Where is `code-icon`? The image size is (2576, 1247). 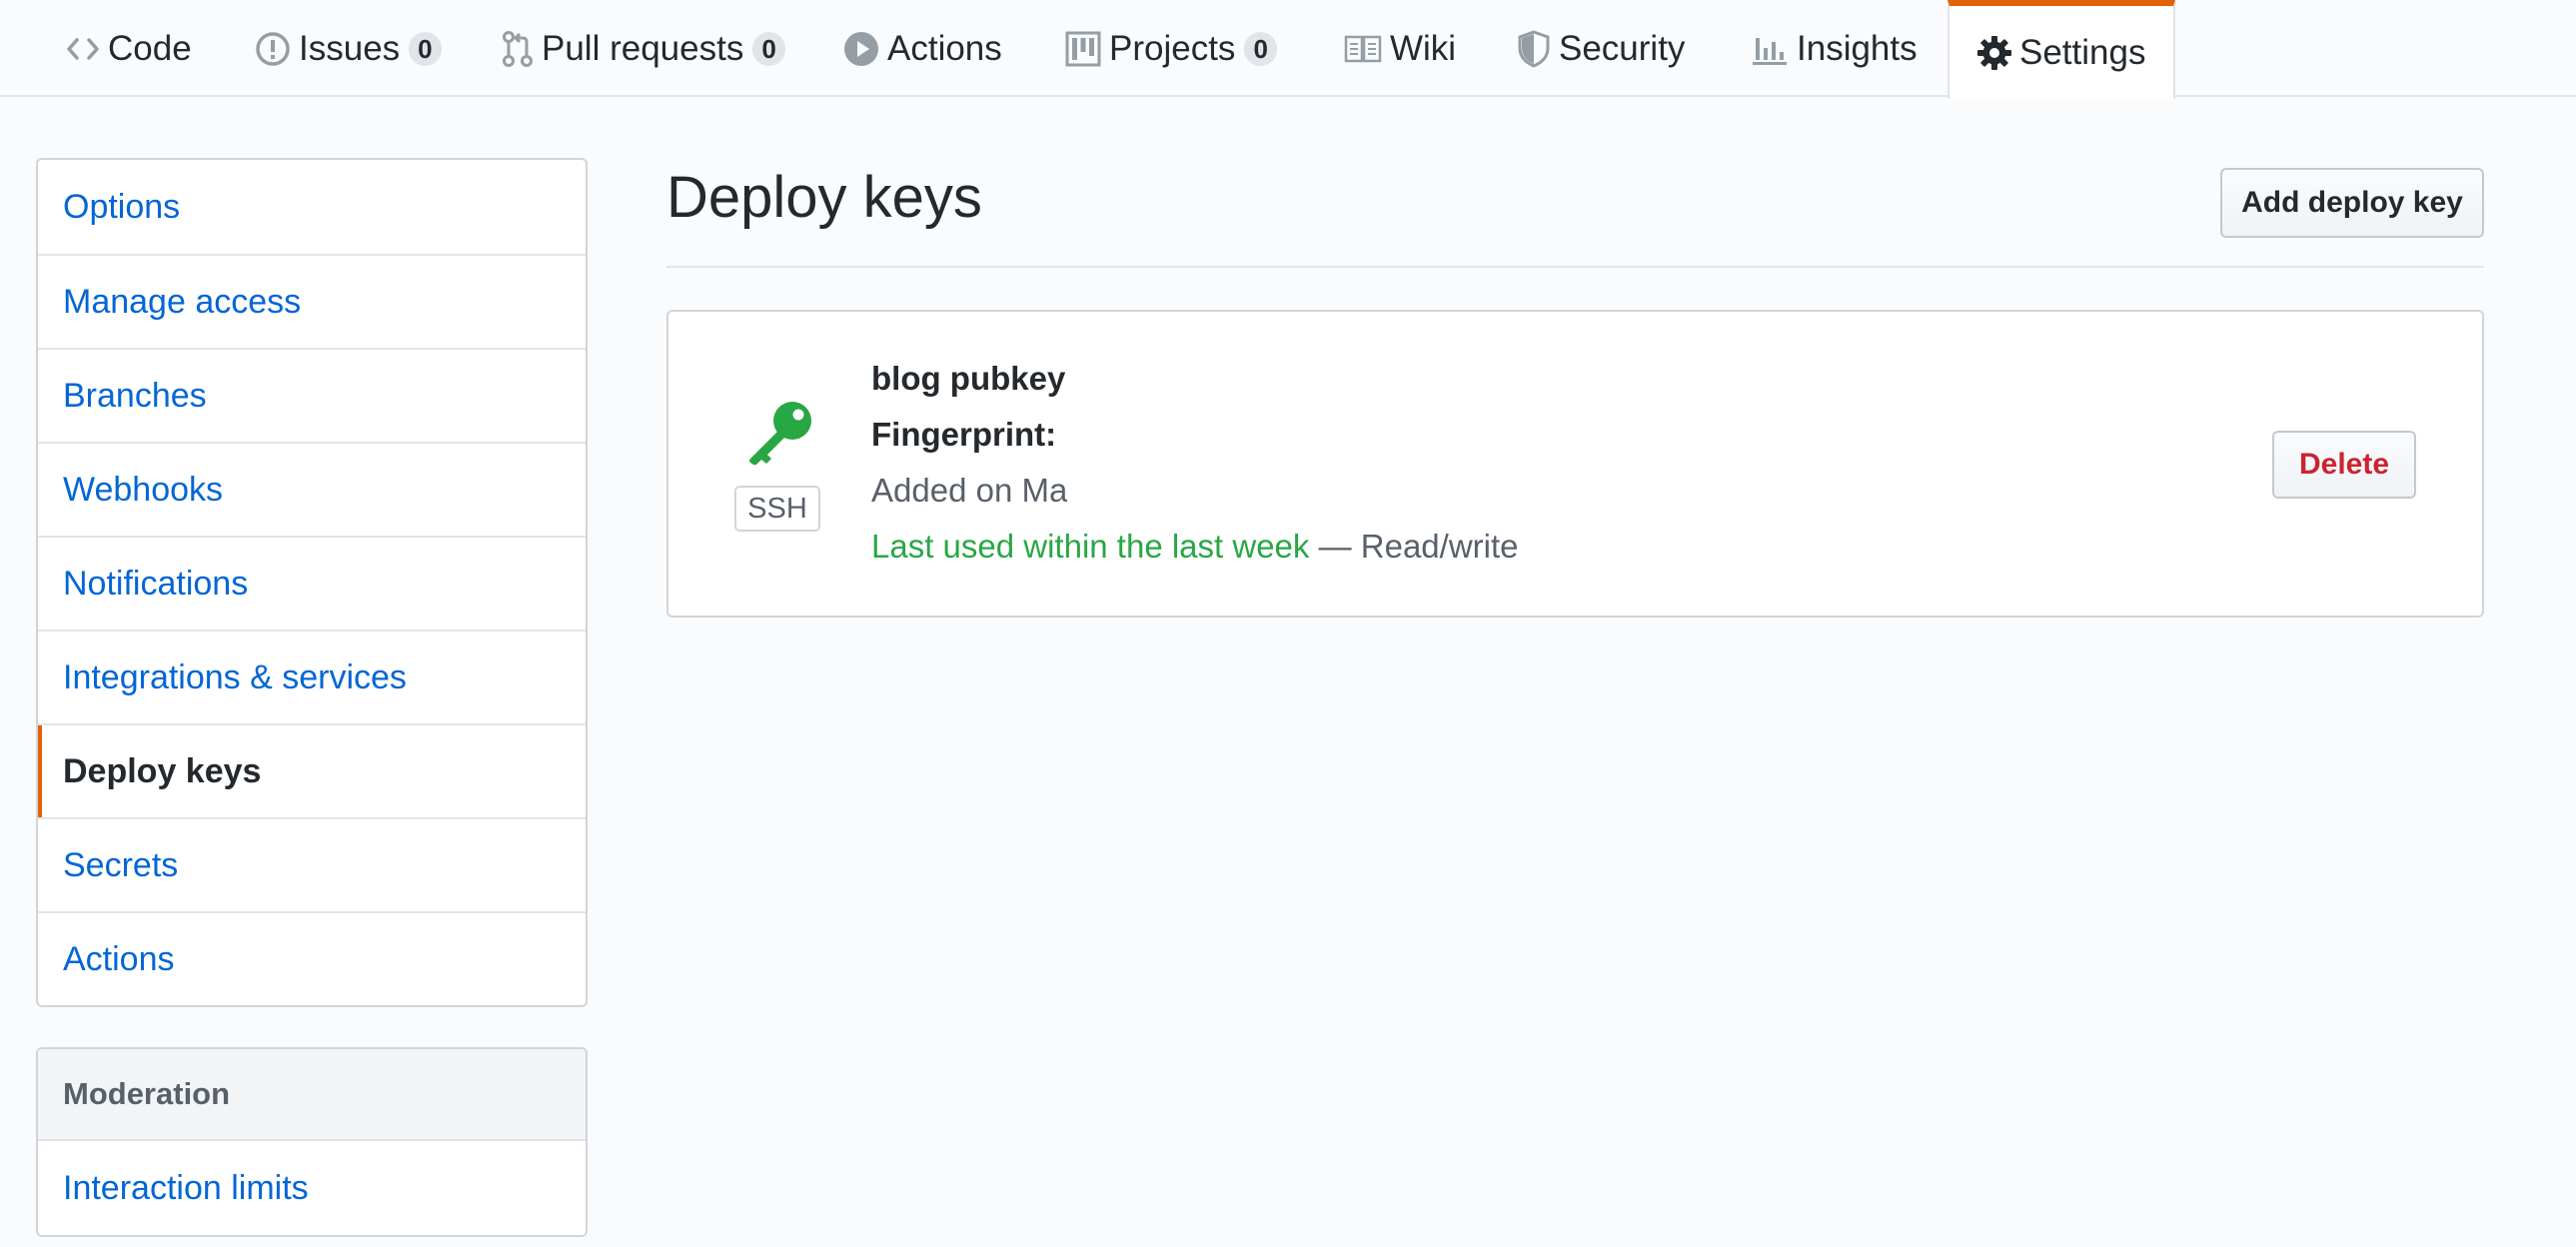
code-icon is located at coordinates (83, 49).